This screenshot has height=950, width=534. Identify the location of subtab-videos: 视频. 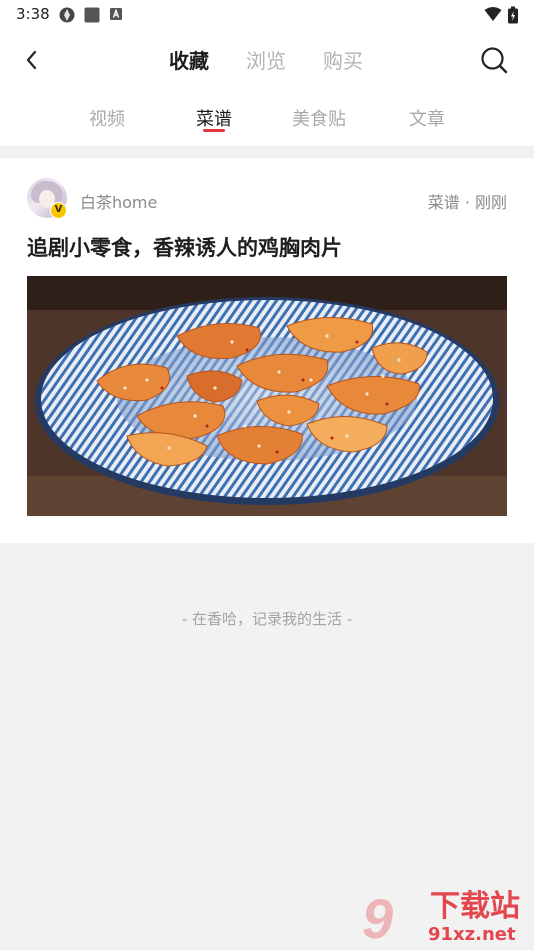
(107, 118).